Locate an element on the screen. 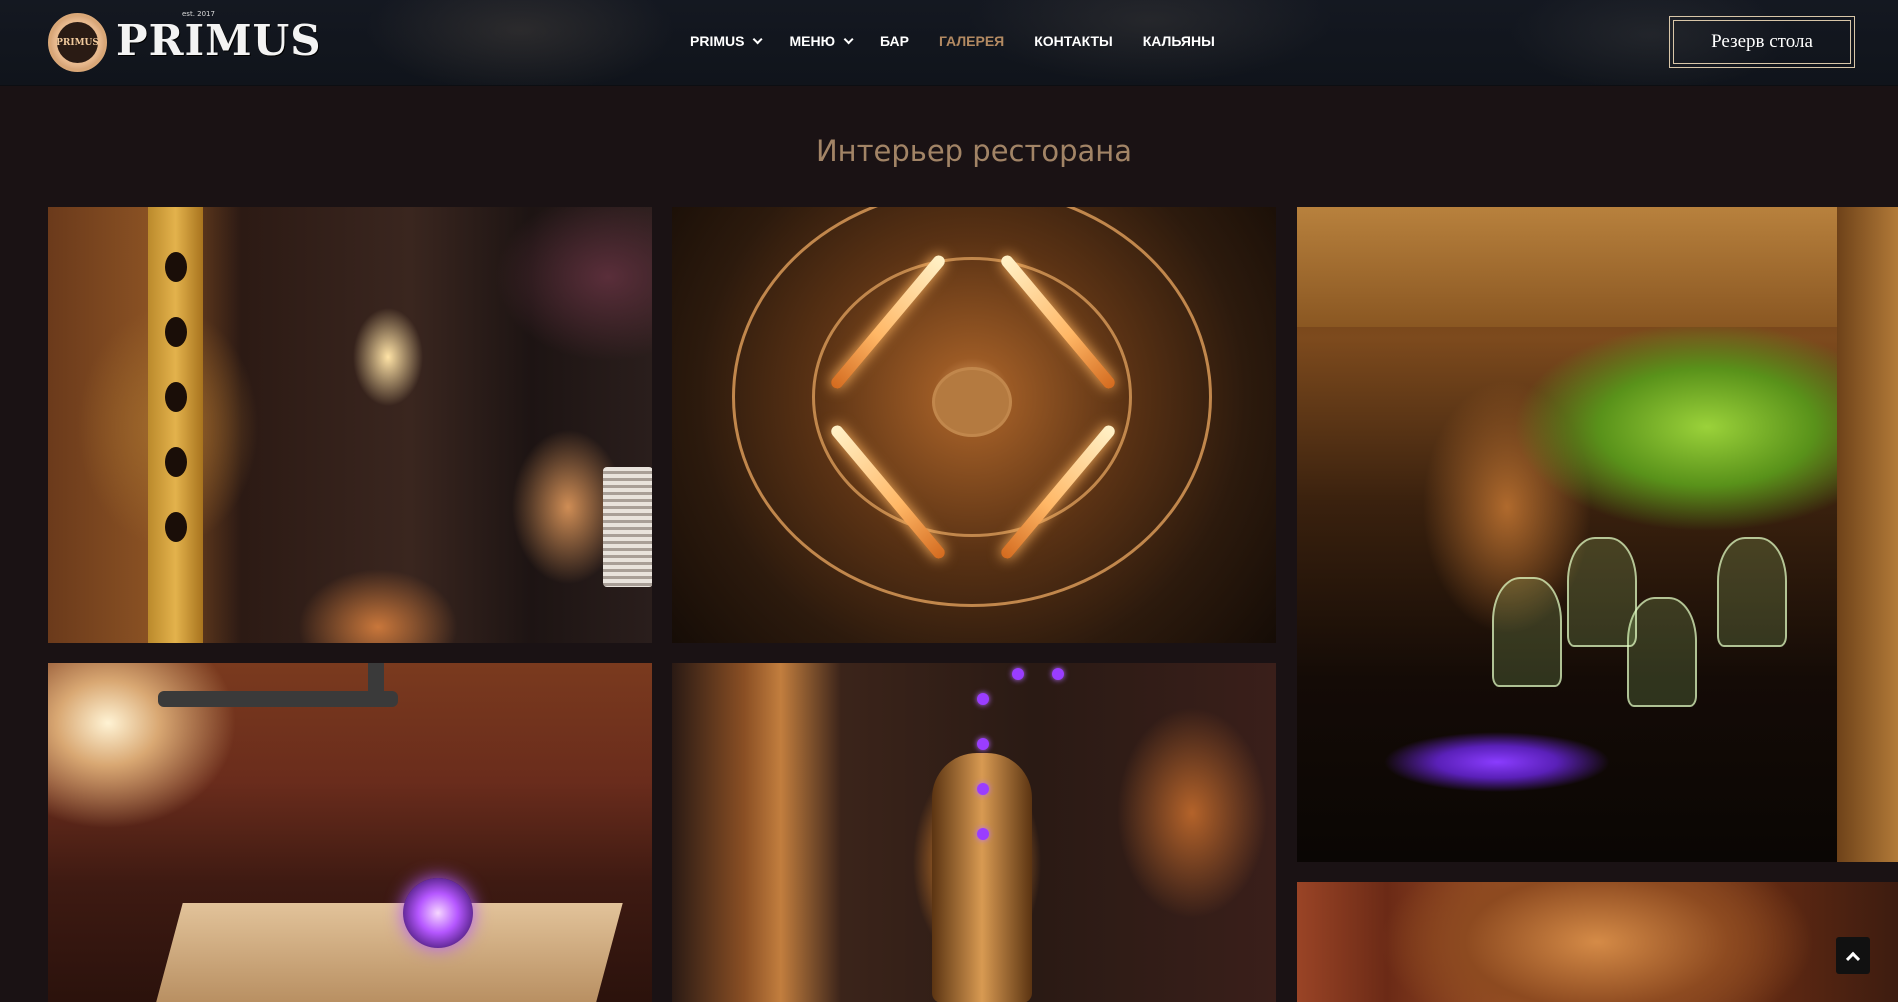 This screenshot has height=1002, width=1898. scroll-to-top-button is located at coordinates (1853, 955).